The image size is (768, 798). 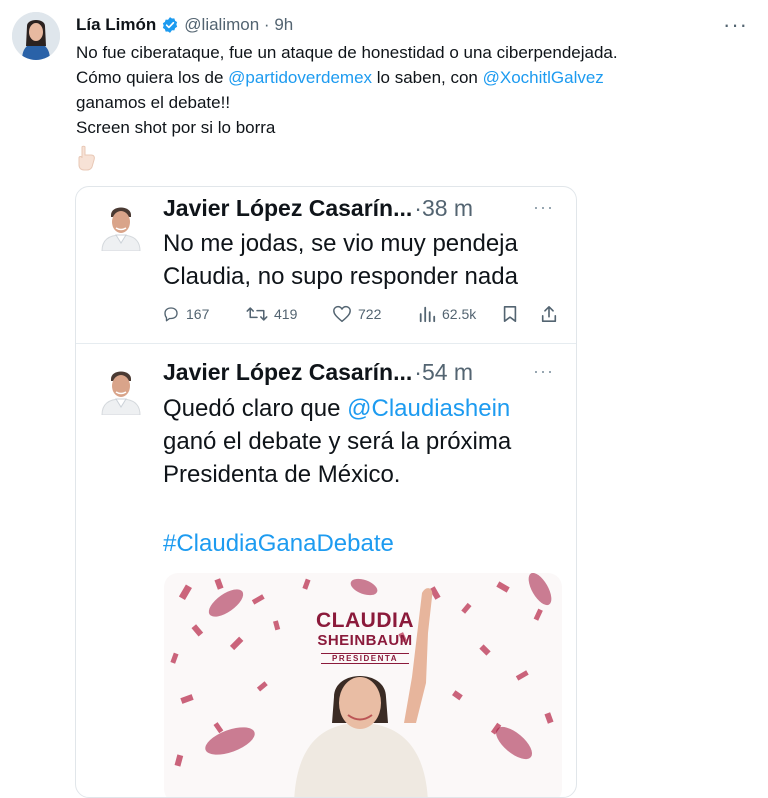 What do you see at coordinates (543, 77) in the screenshot?
I see `mention-link: @XochitlGalvez` at bounding box center [543, 77].